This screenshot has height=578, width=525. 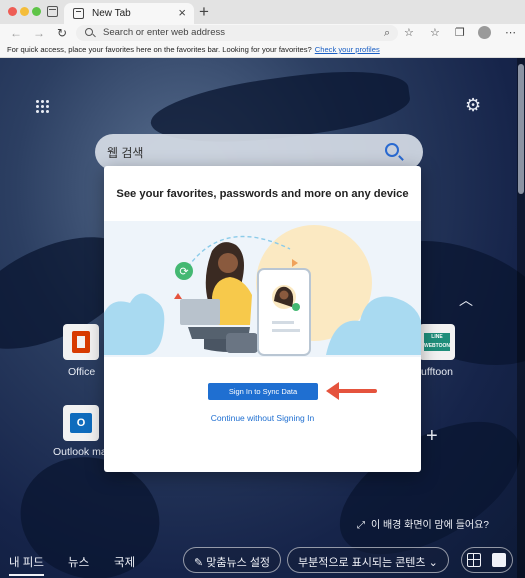 What do you see at coordinates (81, 372) in the screenshot?
I see `office-tile-label: Office` at bounding box center [81, 372].